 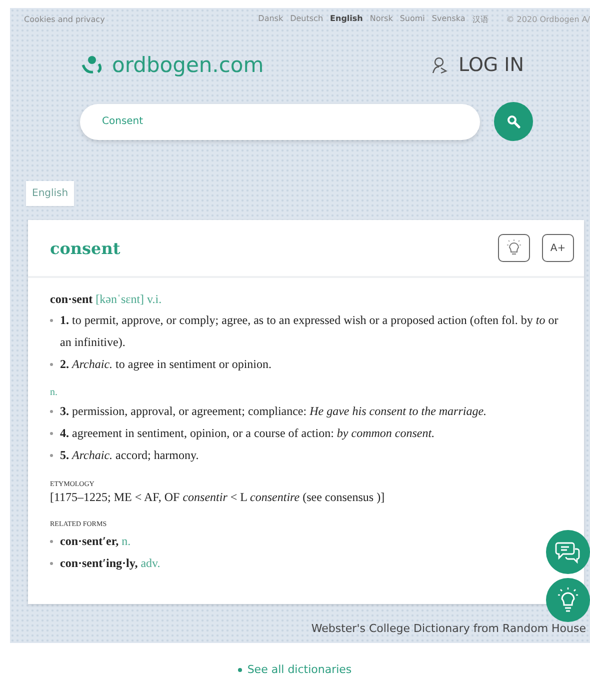 I want to click on headword: con·sent, so click(x=71, y=299).